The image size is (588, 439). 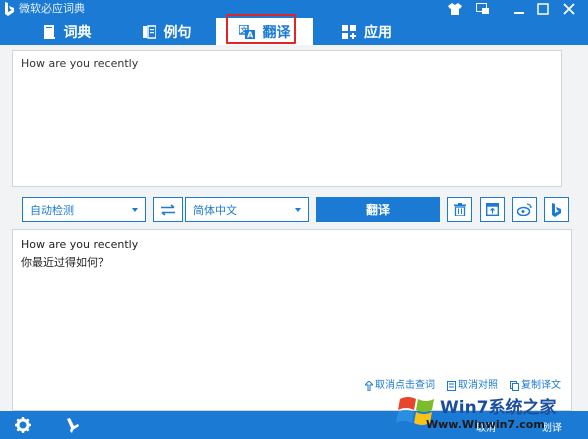 I want to click on translate-button-label: 翻译, so click(x=377, y=210).